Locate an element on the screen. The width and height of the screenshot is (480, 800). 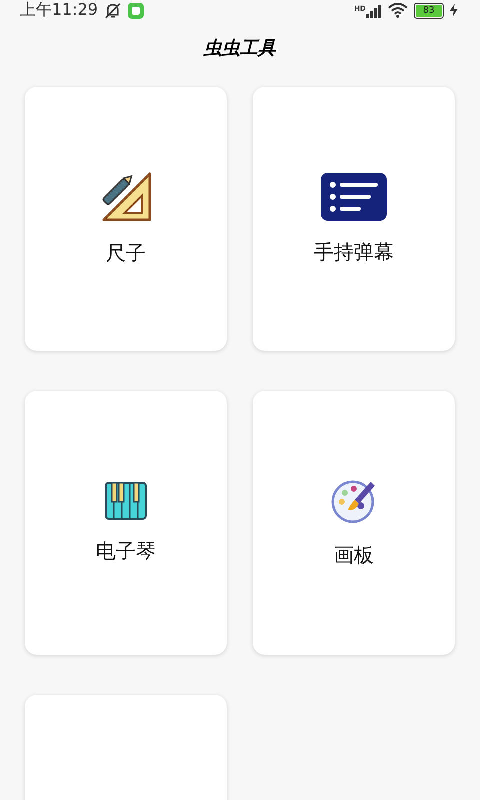
app-notification-icon is located at coordinates (136, 10).